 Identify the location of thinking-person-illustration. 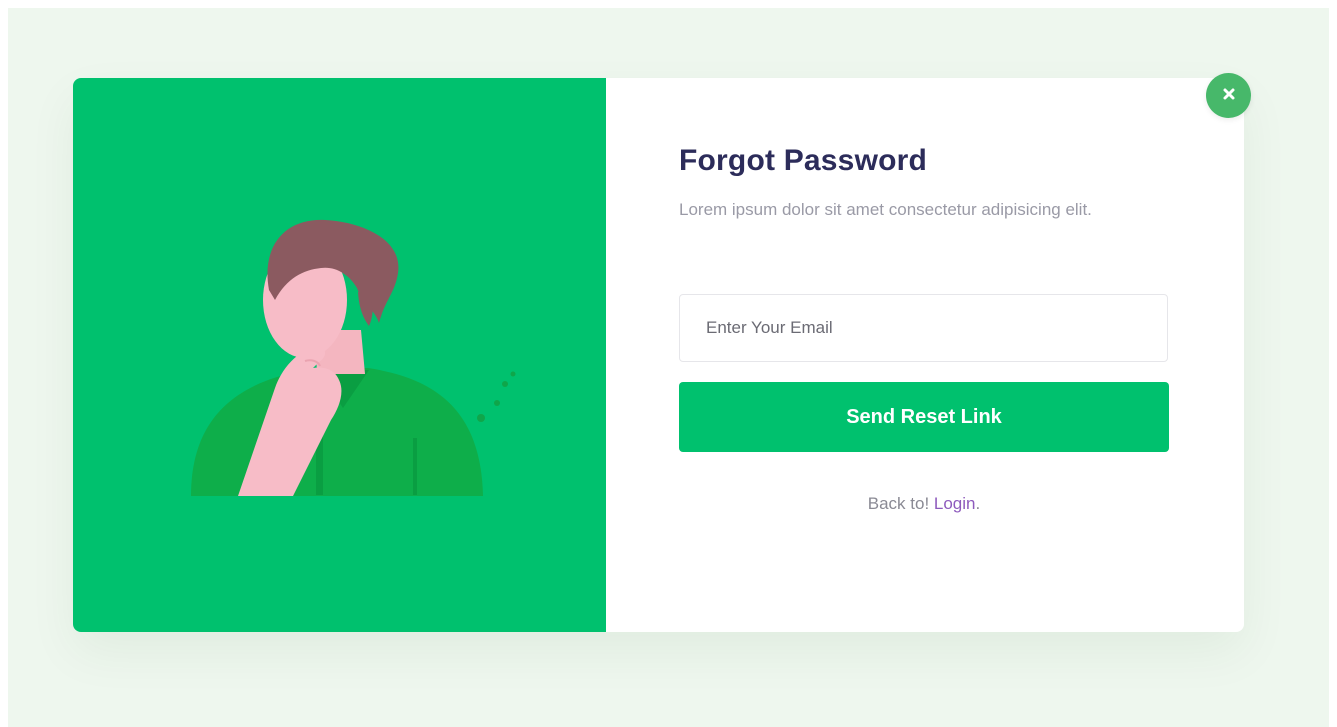
(353, 357).